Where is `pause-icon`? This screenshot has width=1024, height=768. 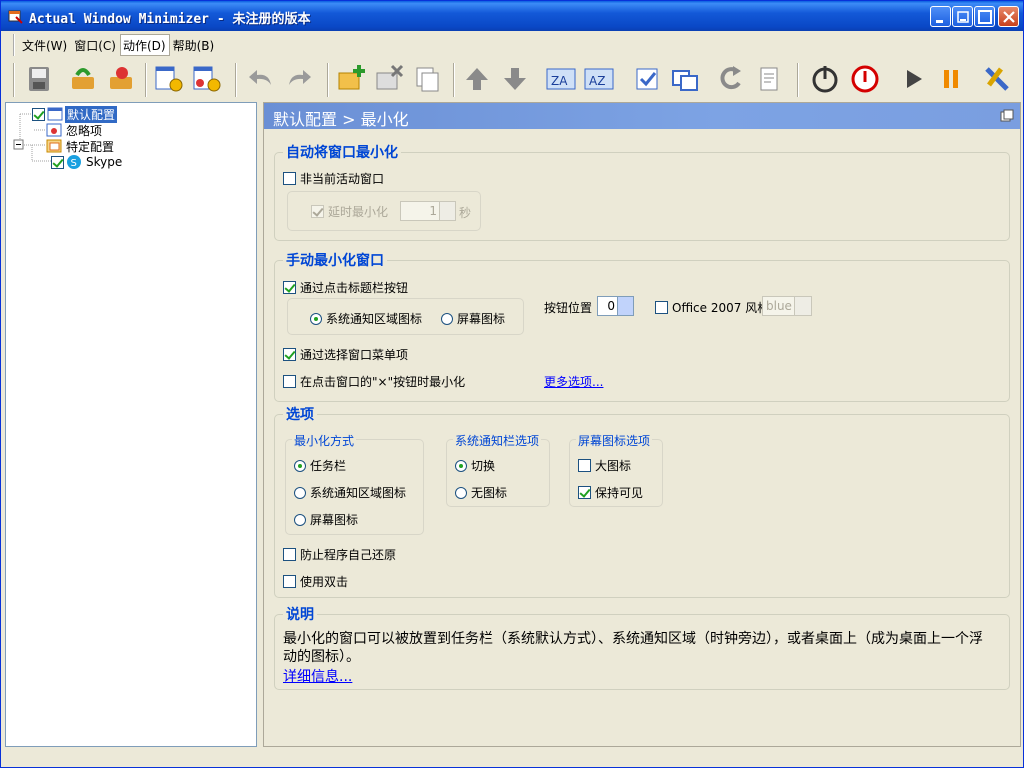 pause-icon is located at coordinates (951, 79).